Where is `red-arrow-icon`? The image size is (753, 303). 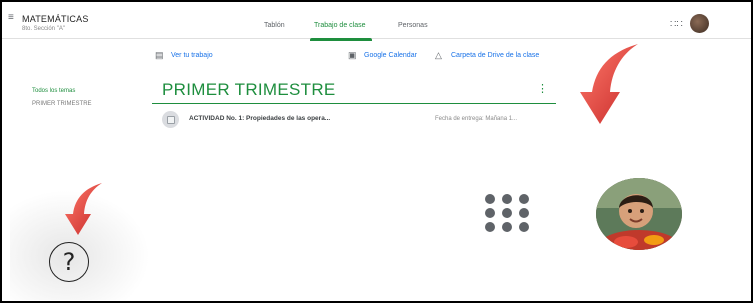
red-arrow-icon is located at coordinates (609, 84).